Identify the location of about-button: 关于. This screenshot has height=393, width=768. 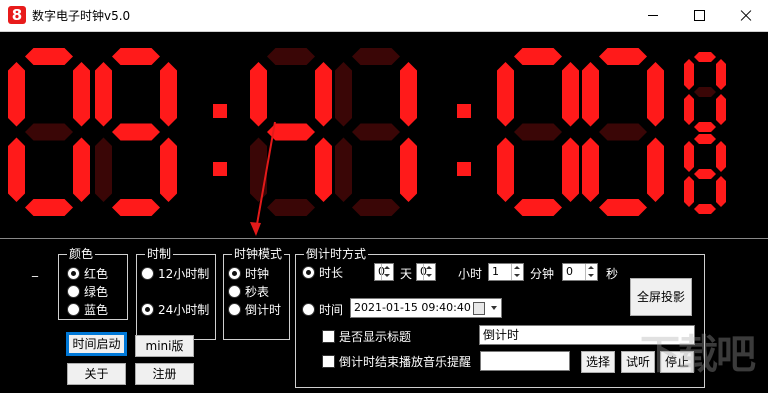
(96, 374).